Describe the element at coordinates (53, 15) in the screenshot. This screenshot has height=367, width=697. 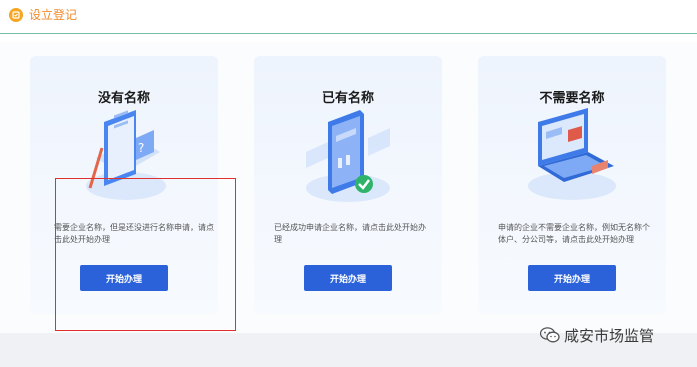
I see `page-title: 设立登记` at that location.